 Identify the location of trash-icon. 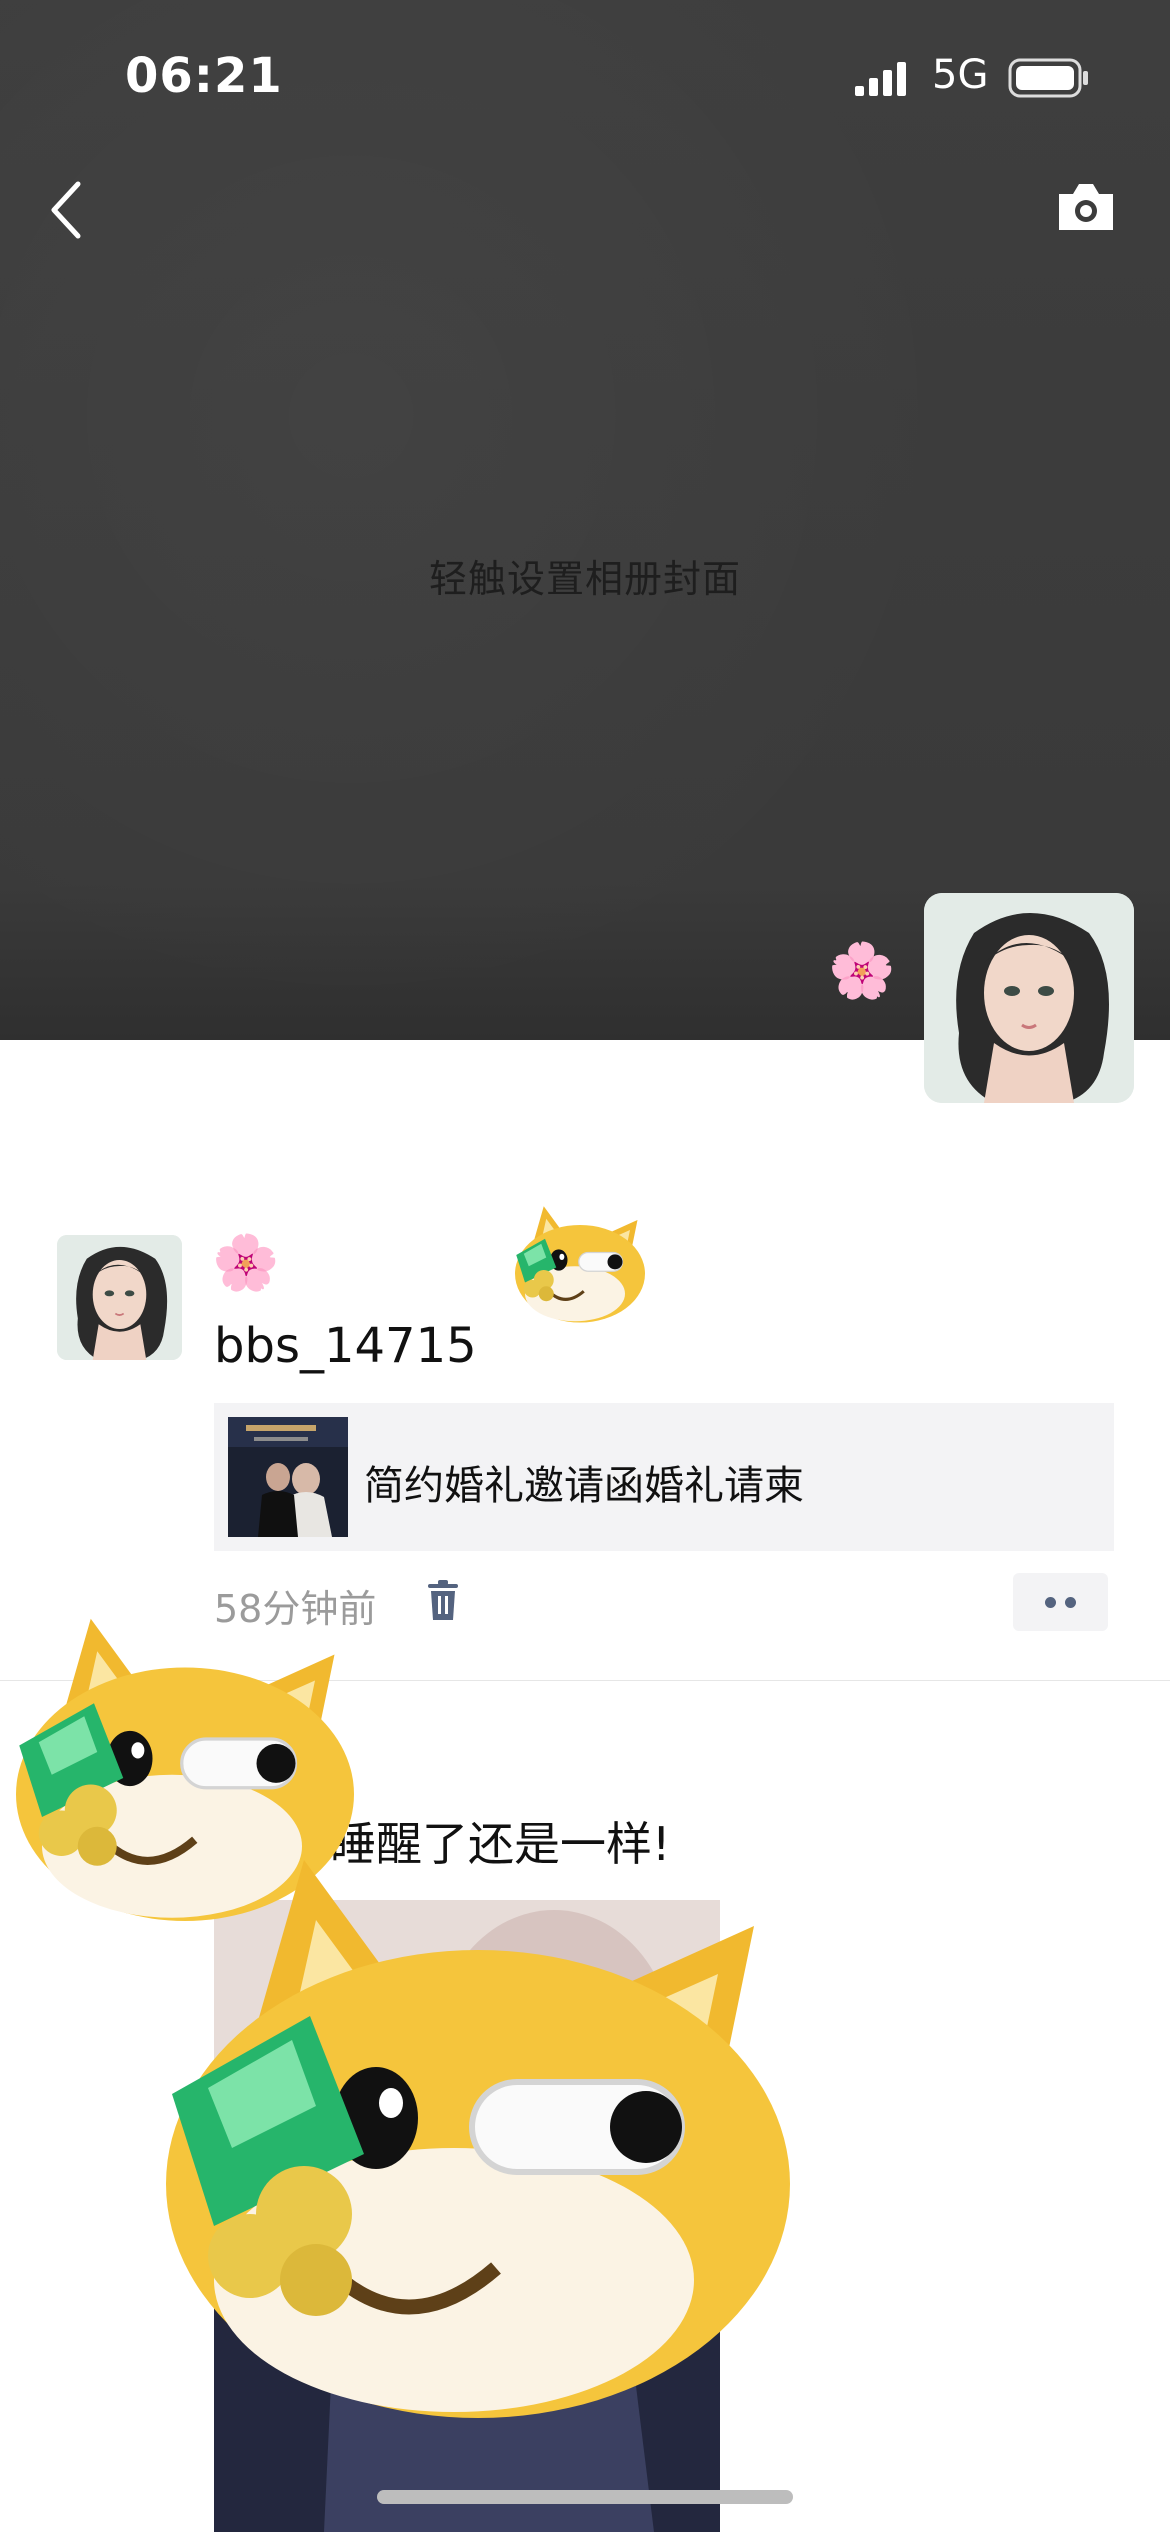
(443, 1601).